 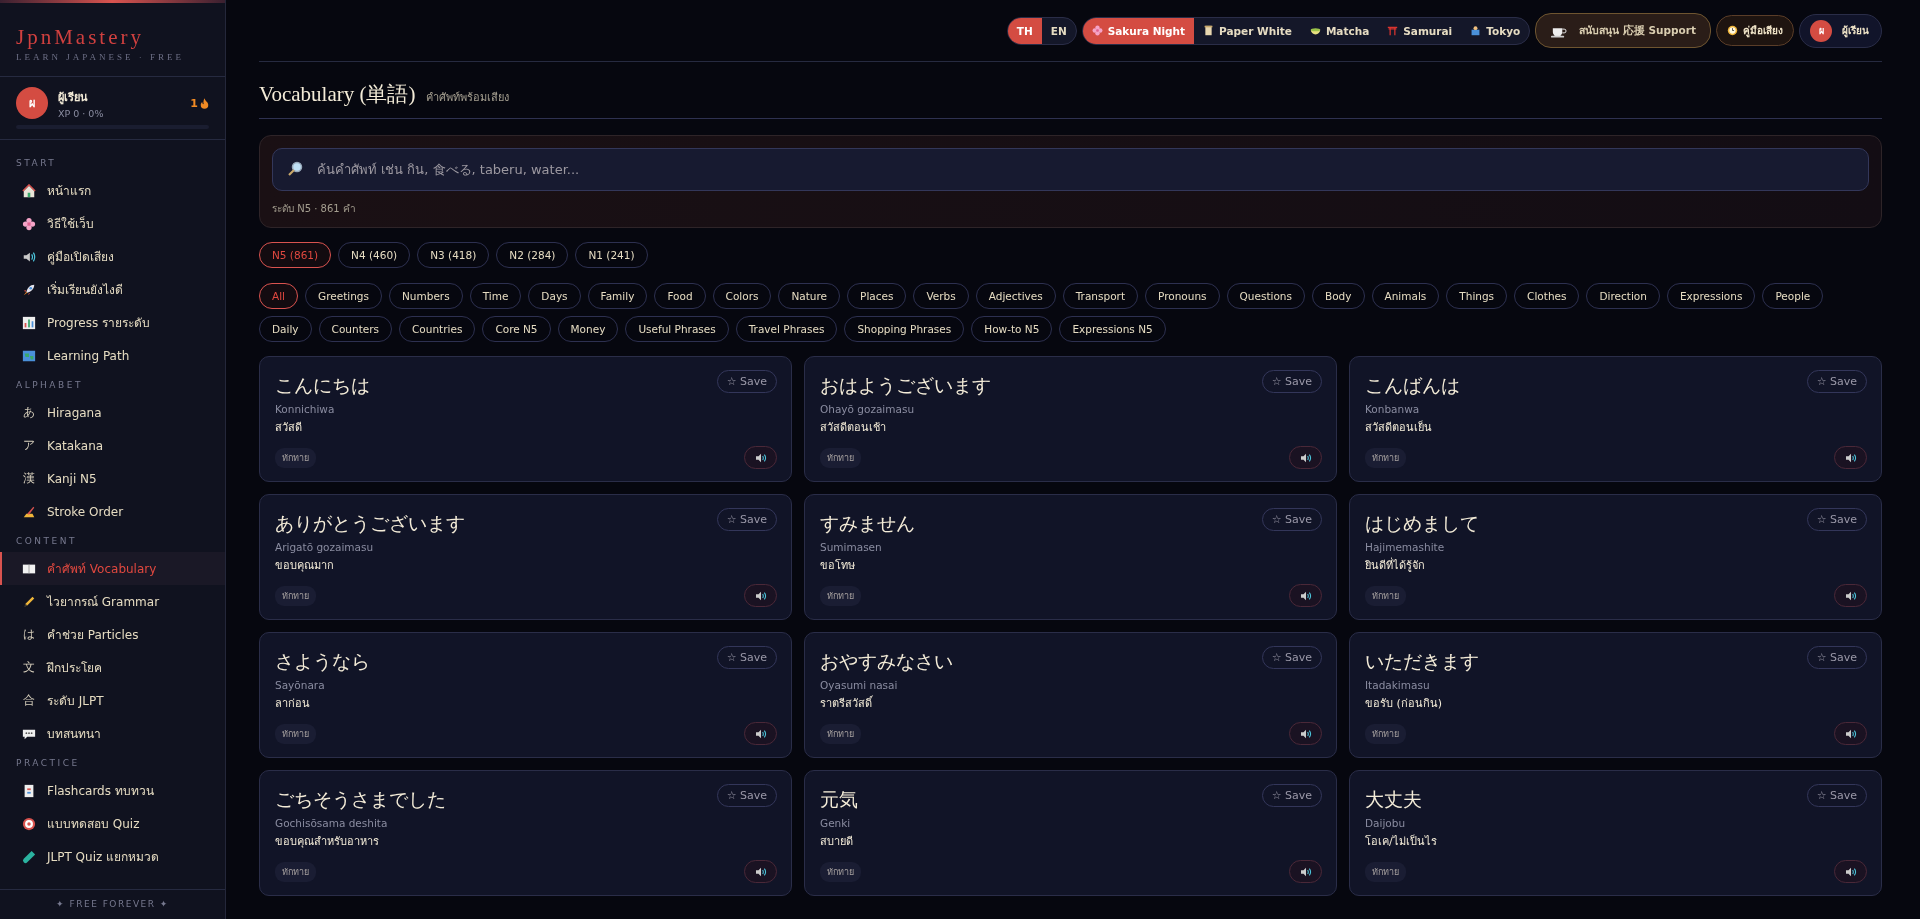 What do you see at coordinates (1138, 30) in the screenshot?
I see `theme-option: Sakura Night` at bounding box center [1138, 30].